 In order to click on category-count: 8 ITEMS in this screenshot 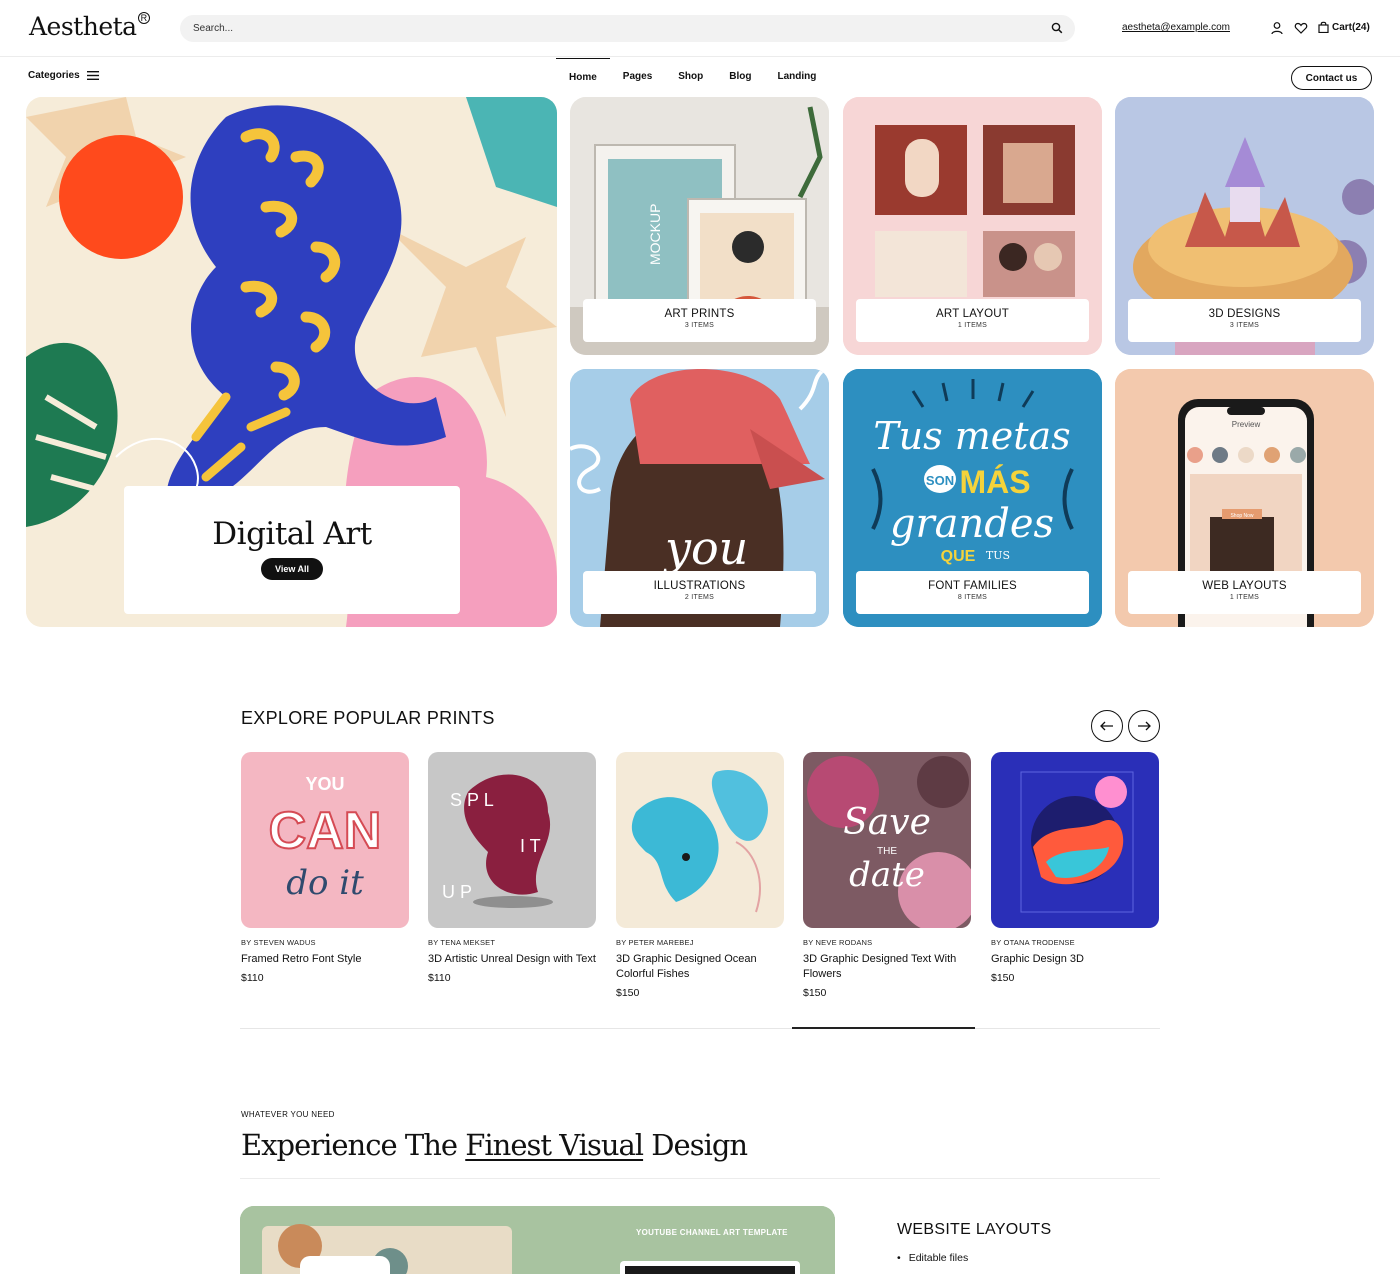, I will do `click(972, 597)`.